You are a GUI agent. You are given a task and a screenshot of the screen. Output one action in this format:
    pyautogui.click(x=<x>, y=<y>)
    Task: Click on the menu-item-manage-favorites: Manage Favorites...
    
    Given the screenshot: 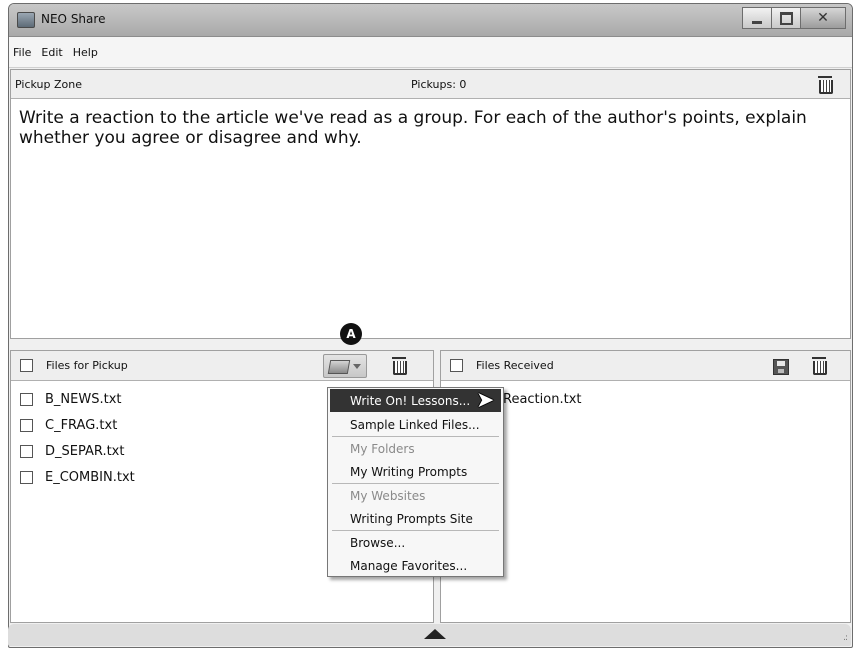 What is the action you would take?
    pyautogui.click(x=415, y=565)
    